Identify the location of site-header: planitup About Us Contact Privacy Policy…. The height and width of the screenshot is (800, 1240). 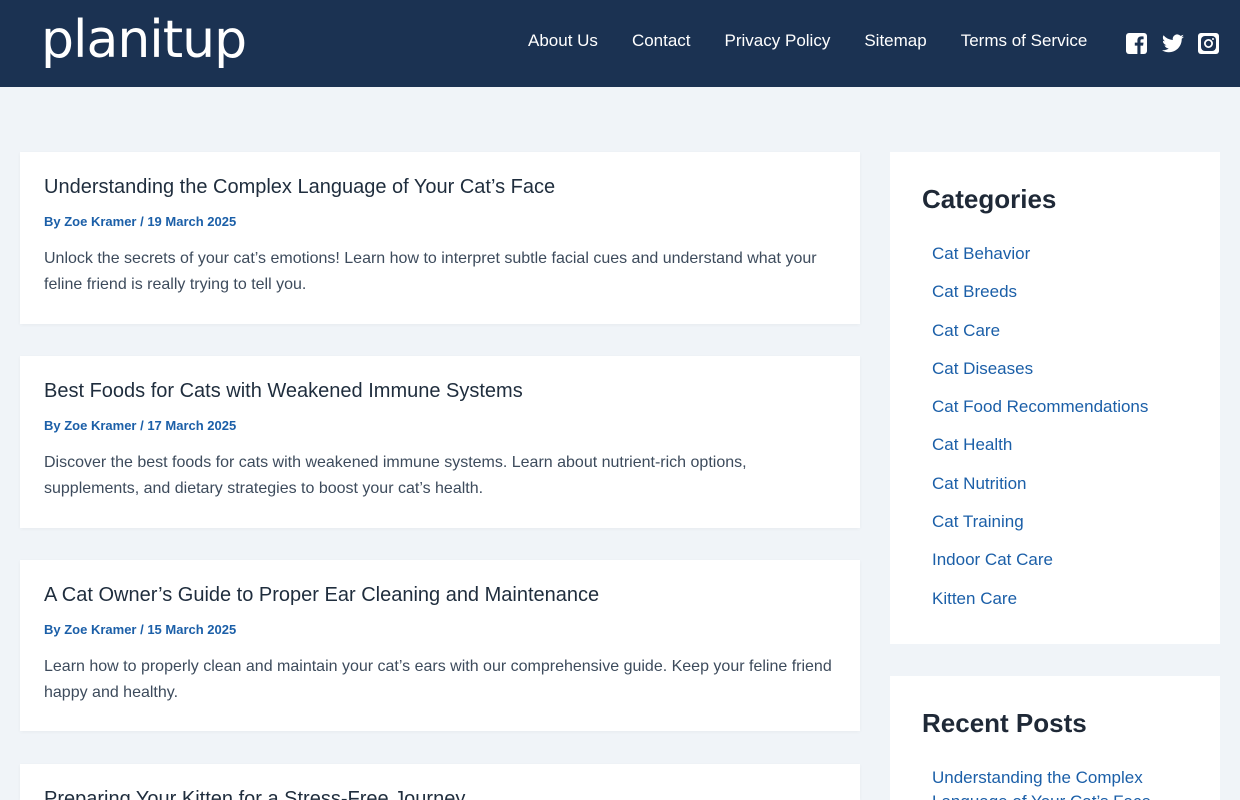
(620, 43).